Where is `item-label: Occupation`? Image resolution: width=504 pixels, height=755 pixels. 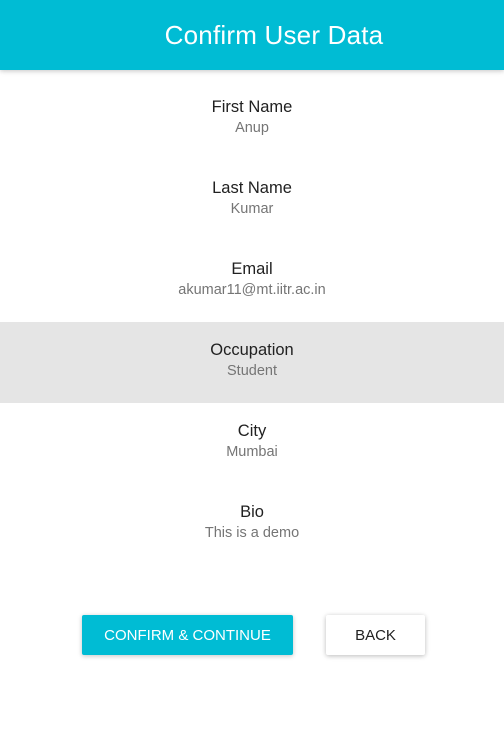
item-label: Occupation is located at coordinates (252, 349).